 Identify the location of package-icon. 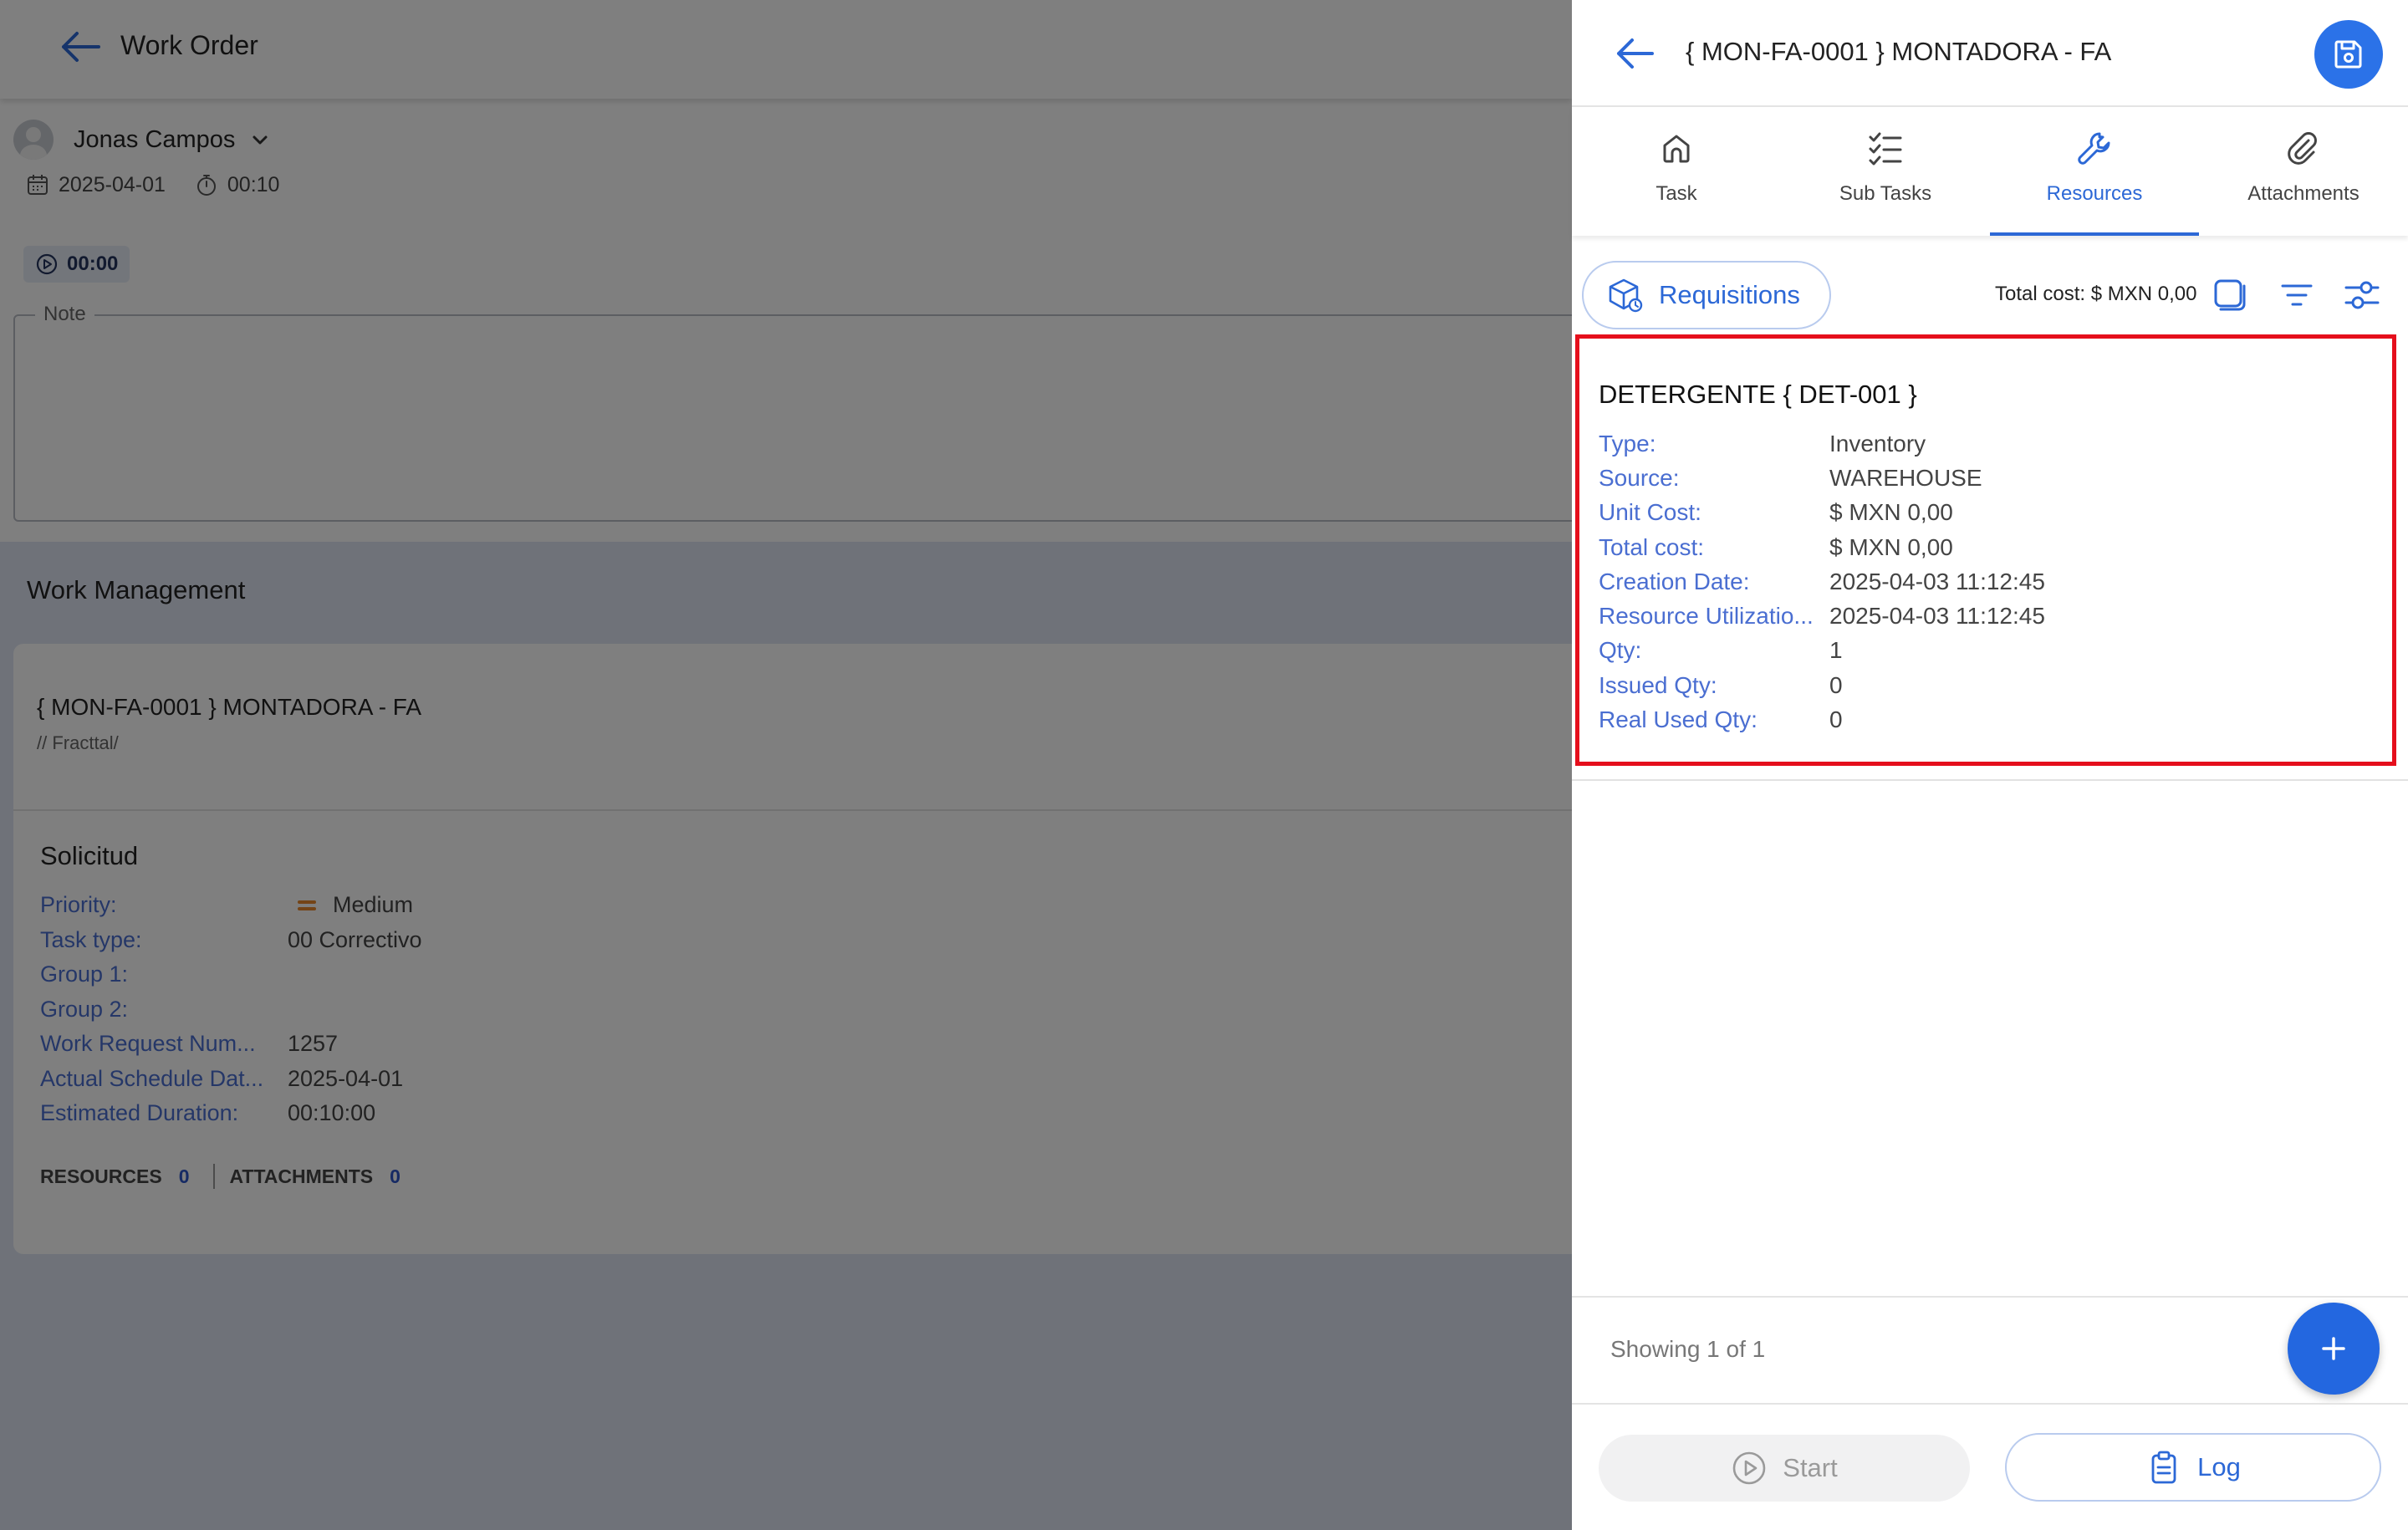
(1626, 295).